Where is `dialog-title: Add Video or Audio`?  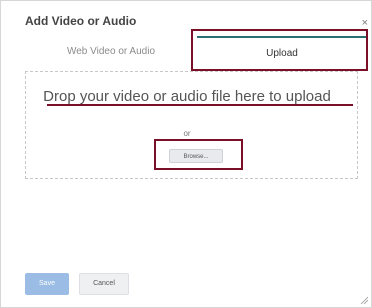 dialog-title: Add Video or Audio is located at coordinates (81, 21).